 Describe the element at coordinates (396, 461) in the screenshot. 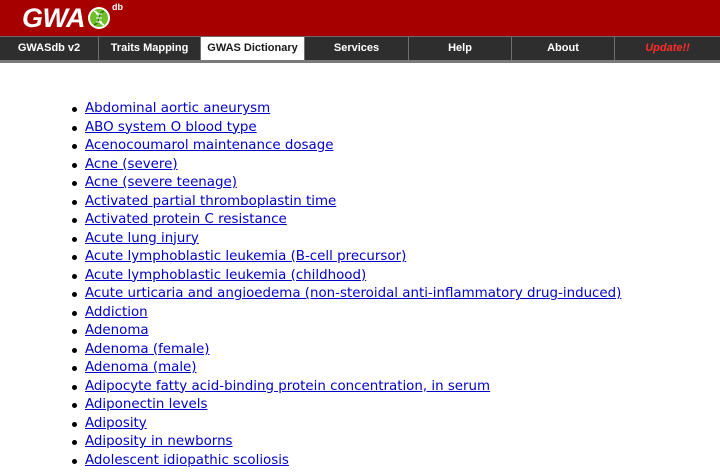

I see `list-item: Adolescent idiopathic scoliosis` at that location.